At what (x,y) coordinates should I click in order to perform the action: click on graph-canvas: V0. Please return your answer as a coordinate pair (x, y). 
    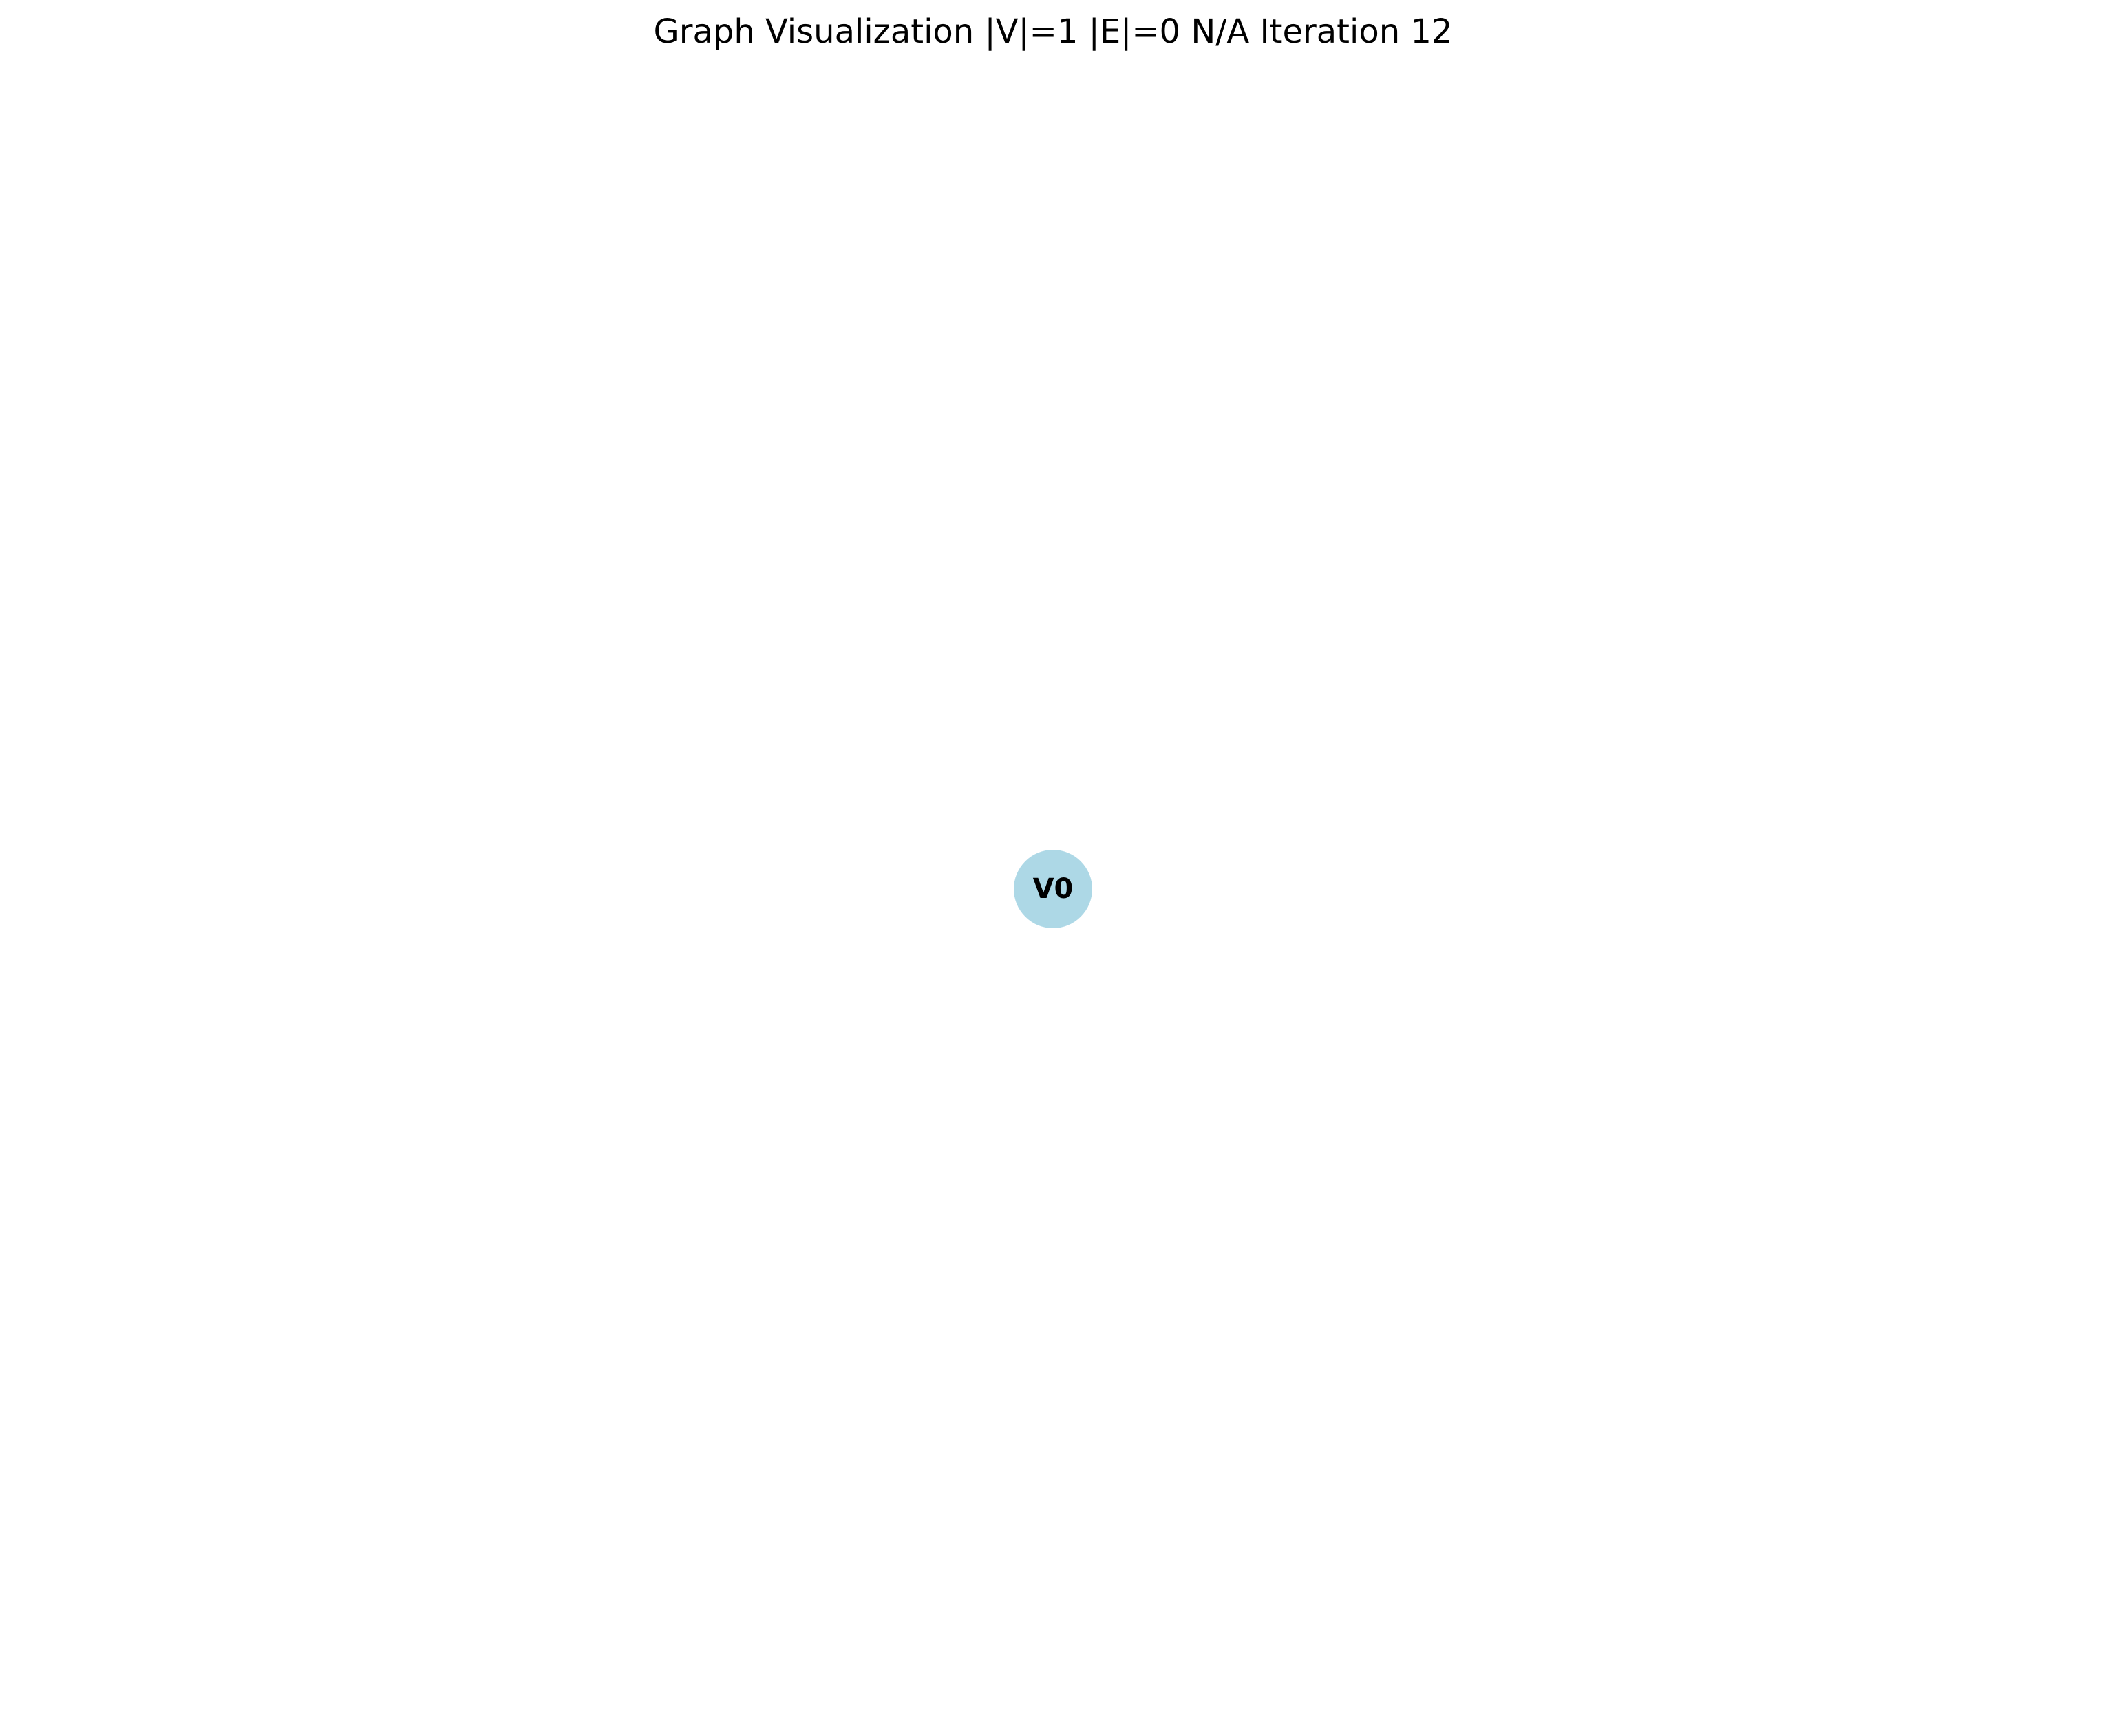
    Looking at the image, I should click on (1053, 889).